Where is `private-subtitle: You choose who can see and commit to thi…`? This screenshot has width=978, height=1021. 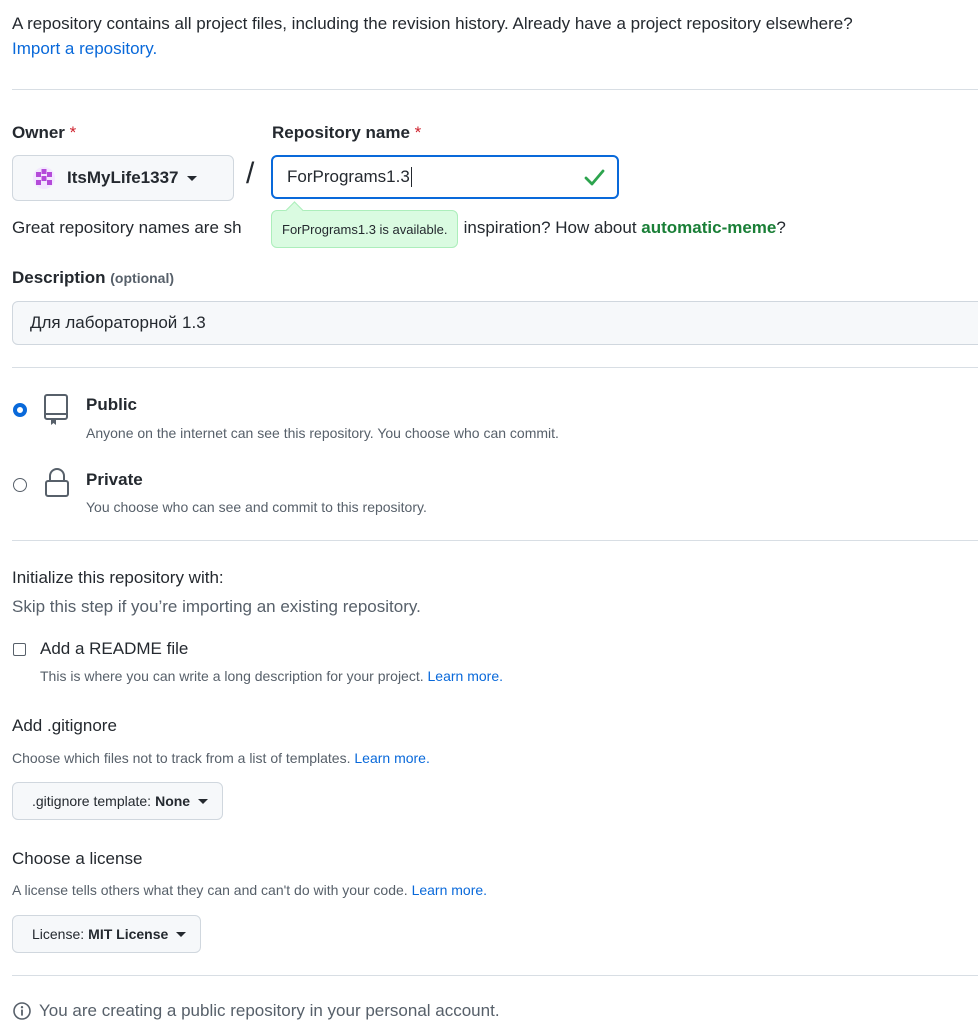
private-subtitle: You choose who can see and commit to thi… is located at coordinates (256, 507).